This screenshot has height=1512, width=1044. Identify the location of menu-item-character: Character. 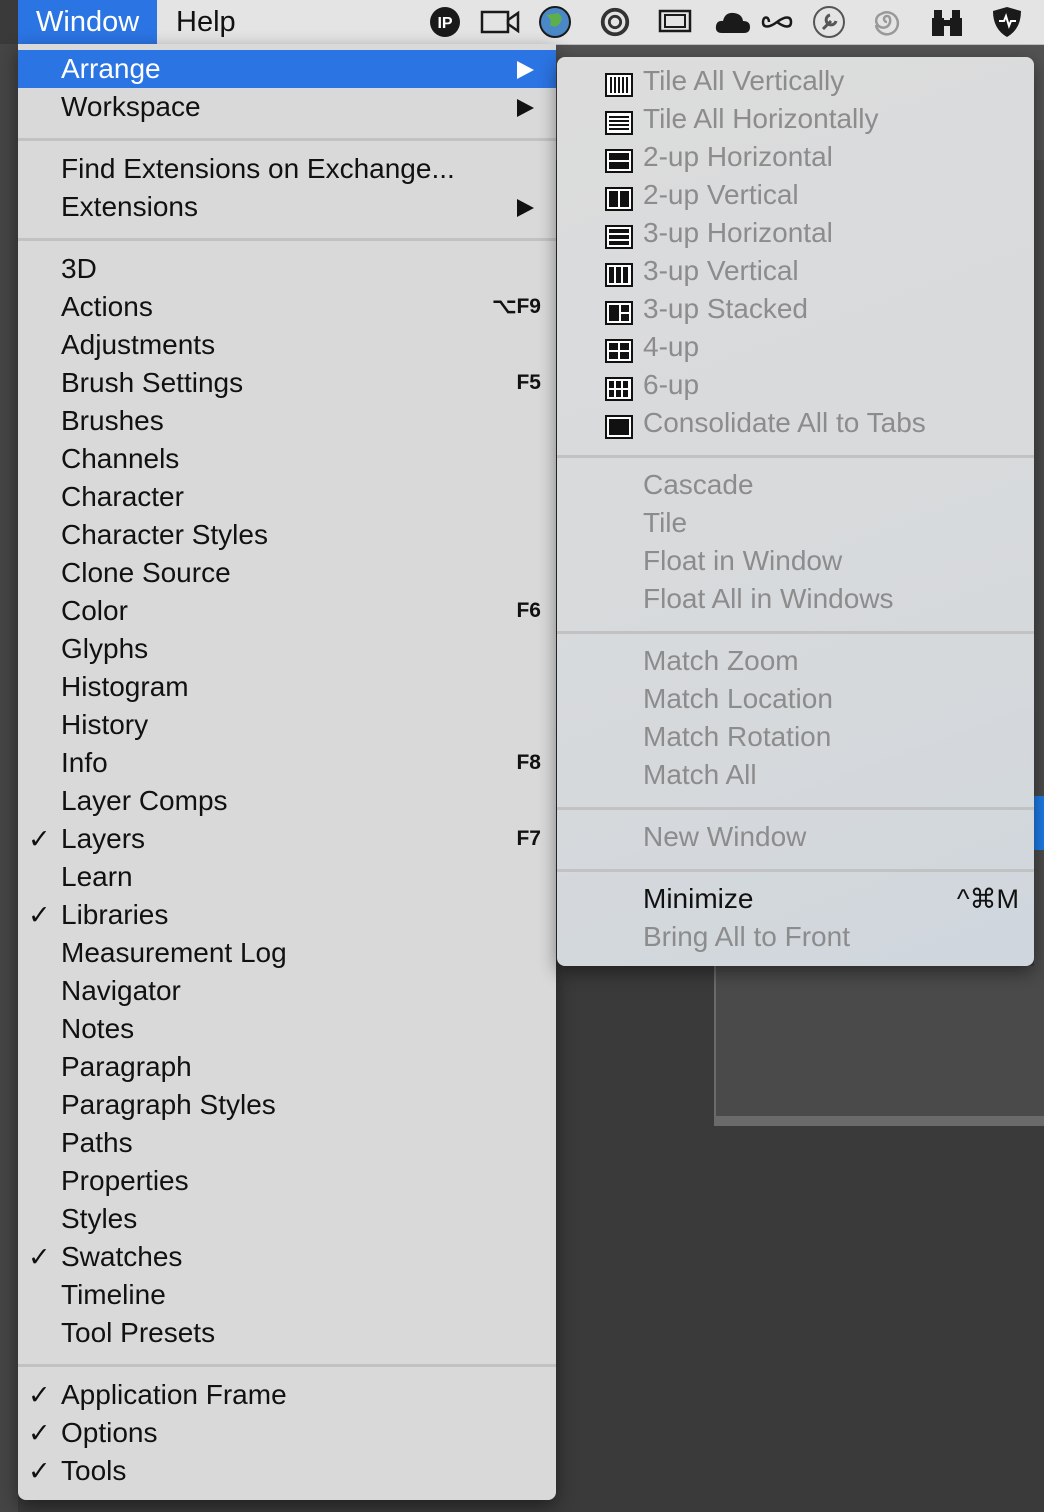
(287, 497).